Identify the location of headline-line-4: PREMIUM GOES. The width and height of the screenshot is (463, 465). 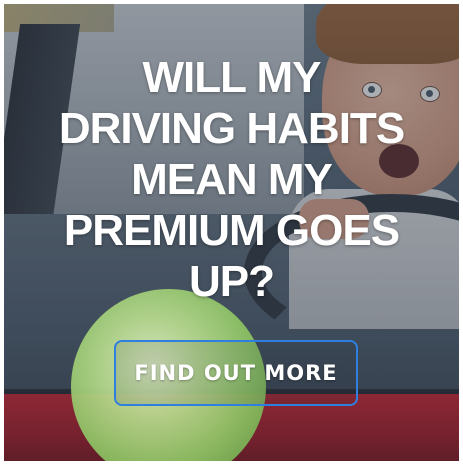
(231, 230).